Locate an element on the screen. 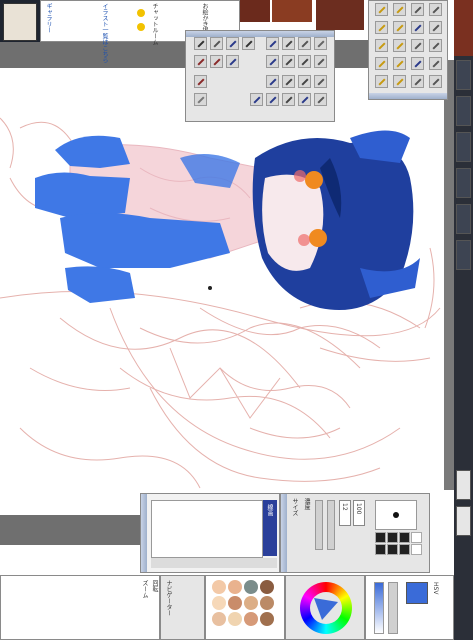  layer-panel-footer is located at coordinates (214, 563).